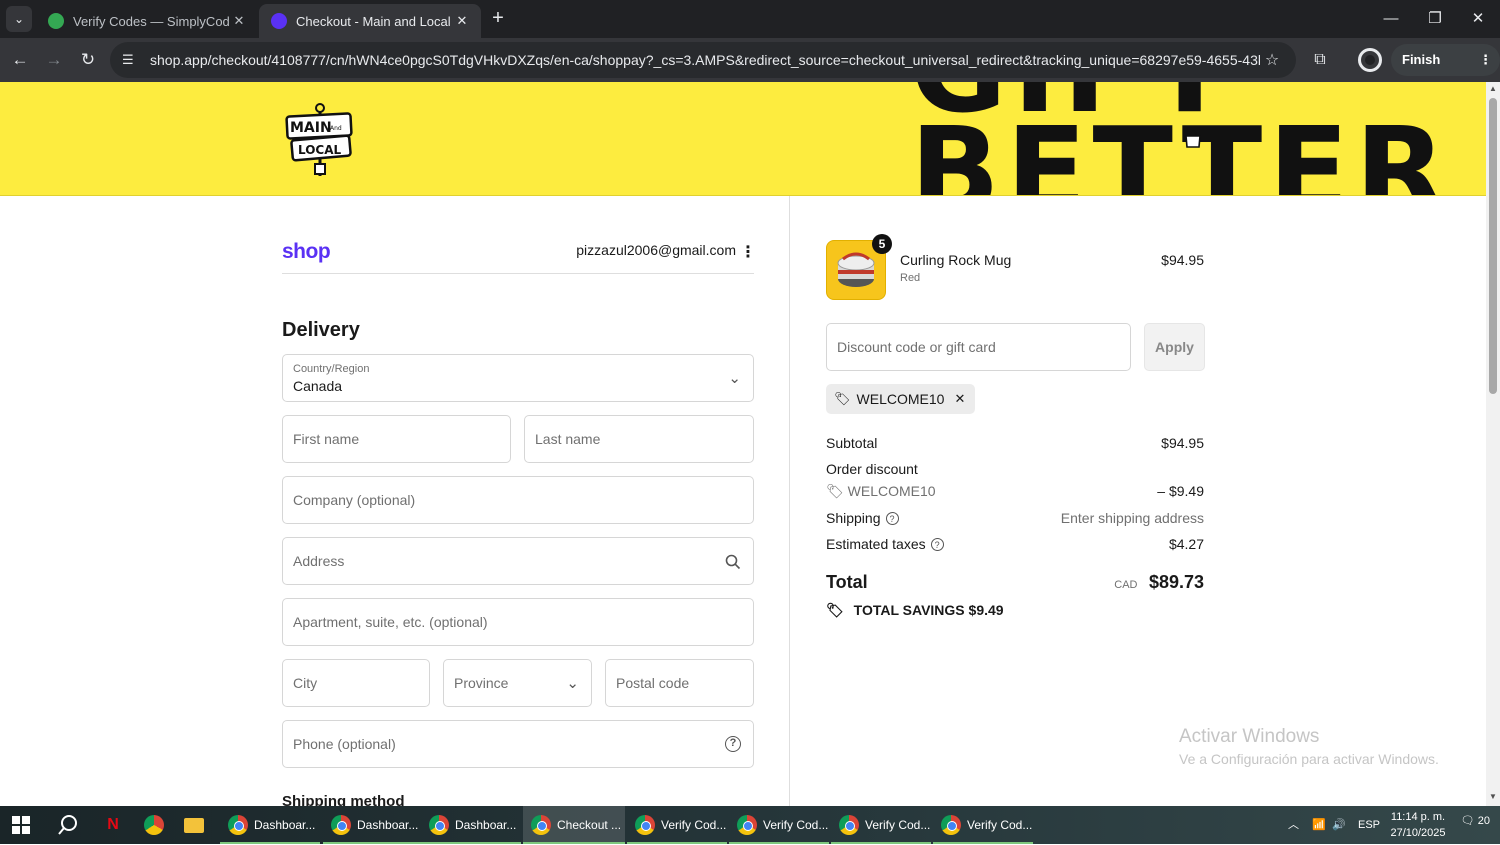 The image size is (1500, 845). I want to click on language-indicator: ESP, so click(1369, 825).